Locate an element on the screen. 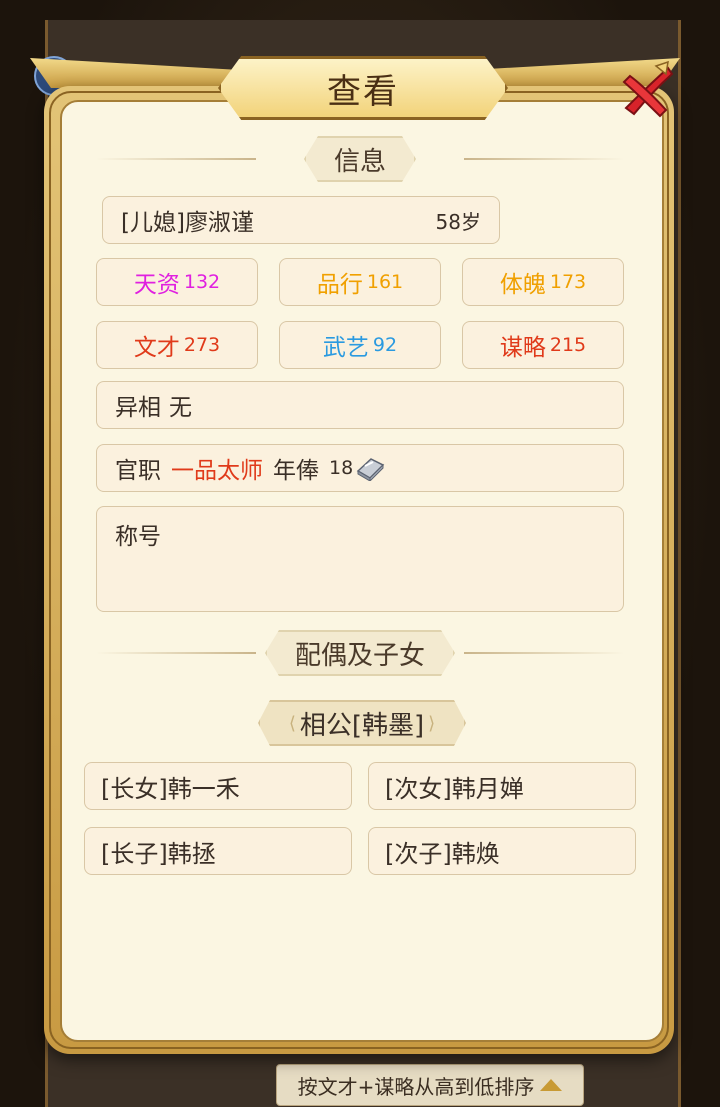 The width and height of the screenshot is (720, 1107). child-item: [长子]韩拯 is located at coordinates (218, 851).